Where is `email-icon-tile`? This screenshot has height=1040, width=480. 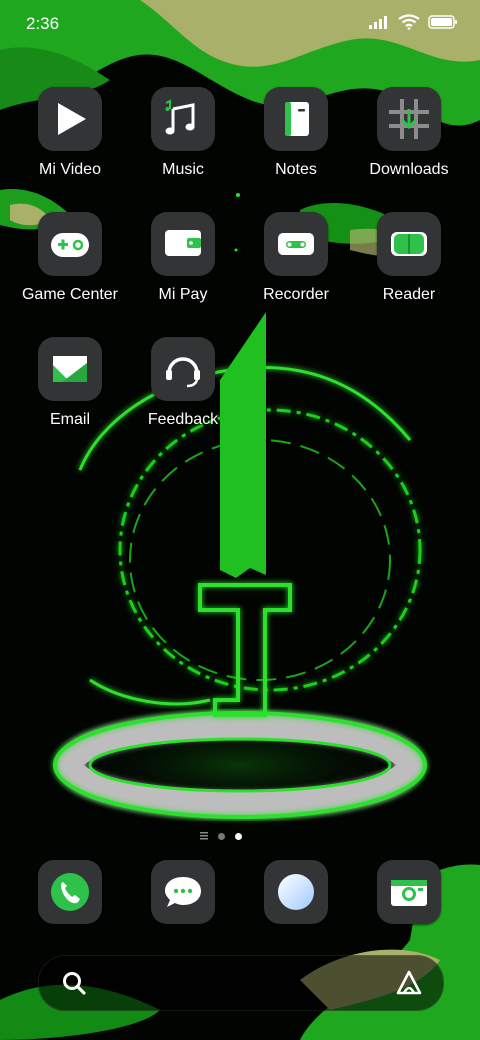
email-icon-tile is located at coordinates (70, 369).